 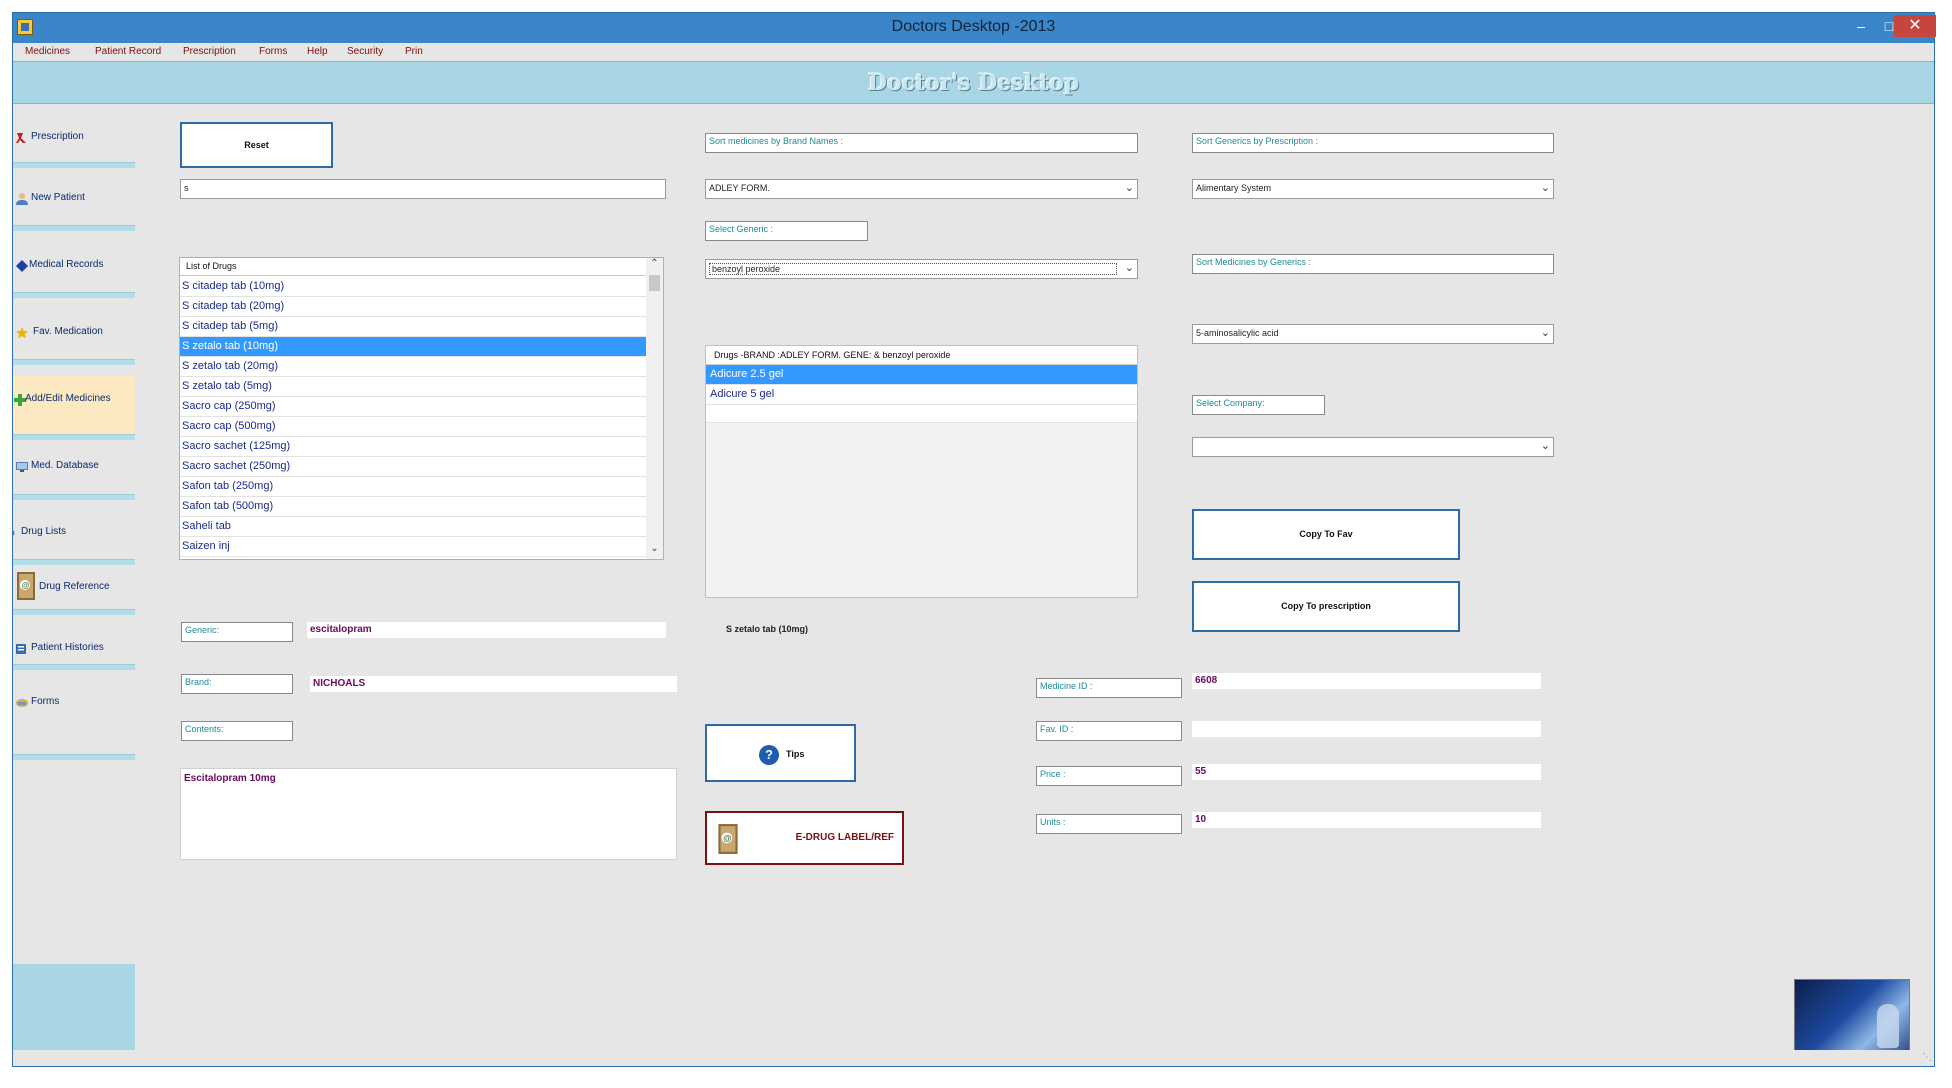 What do you see at coordinates (22, 333) in the screenshot?
I see `star-icon` at bounding box center [22, 333].